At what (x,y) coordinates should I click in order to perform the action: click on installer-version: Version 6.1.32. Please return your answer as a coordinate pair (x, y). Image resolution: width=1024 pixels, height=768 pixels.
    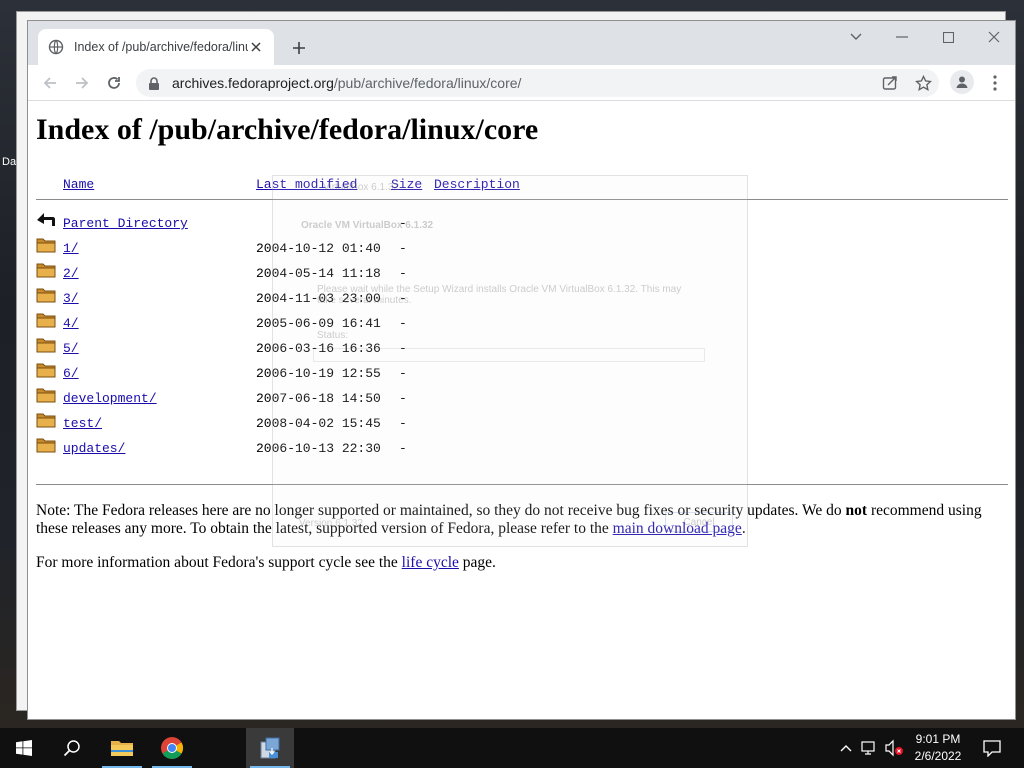
    Looking at the image, I should click on (331, 523).